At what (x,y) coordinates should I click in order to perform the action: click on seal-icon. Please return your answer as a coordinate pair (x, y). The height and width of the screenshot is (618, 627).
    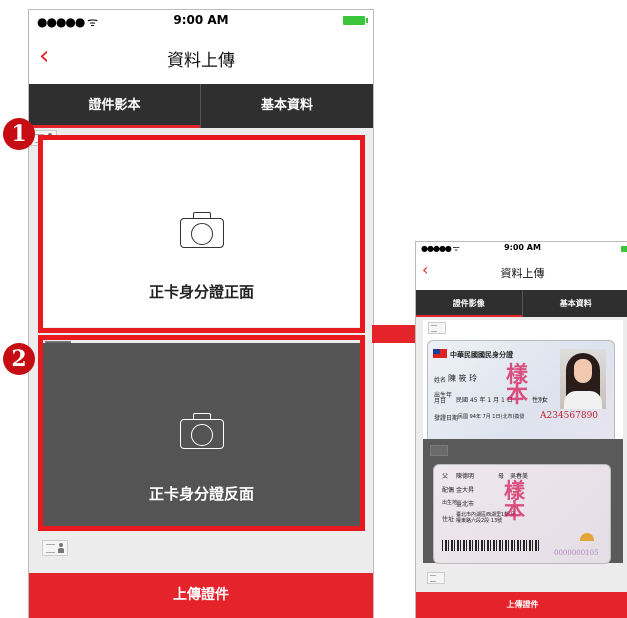
    Looking at the image, I should click on (587, 537).